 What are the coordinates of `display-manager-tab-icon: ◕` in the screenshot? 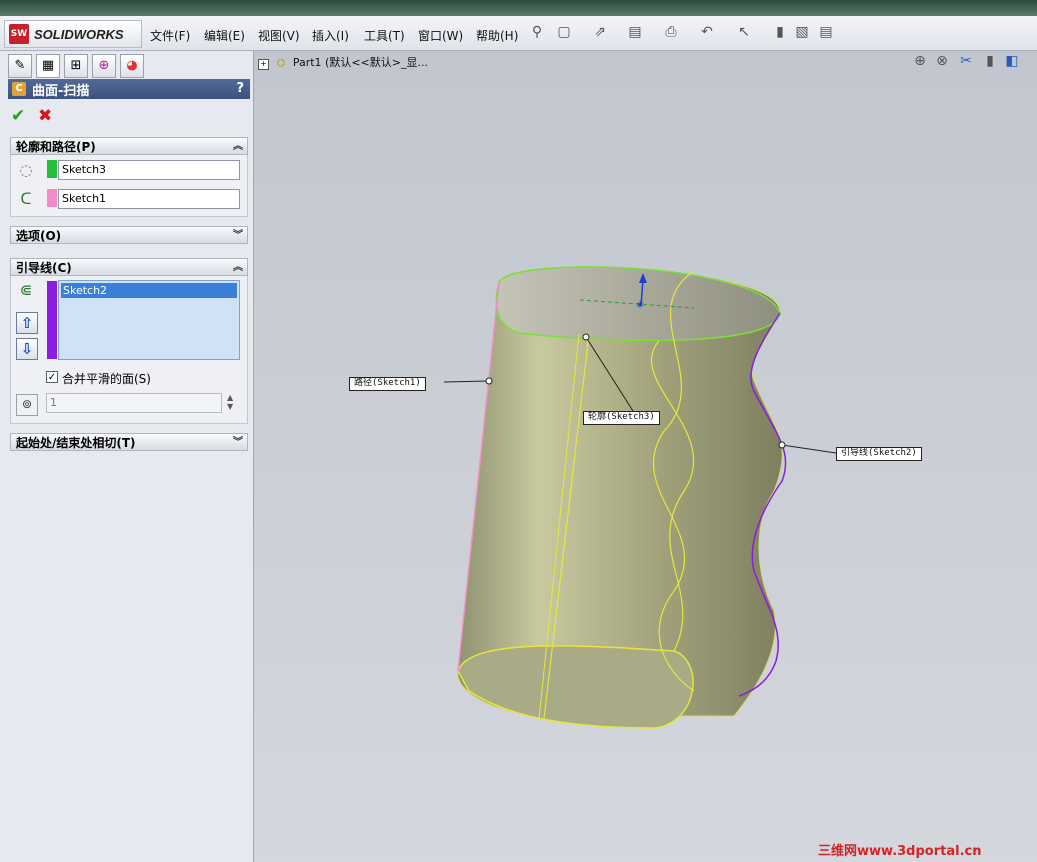 It's located at (132, 66).